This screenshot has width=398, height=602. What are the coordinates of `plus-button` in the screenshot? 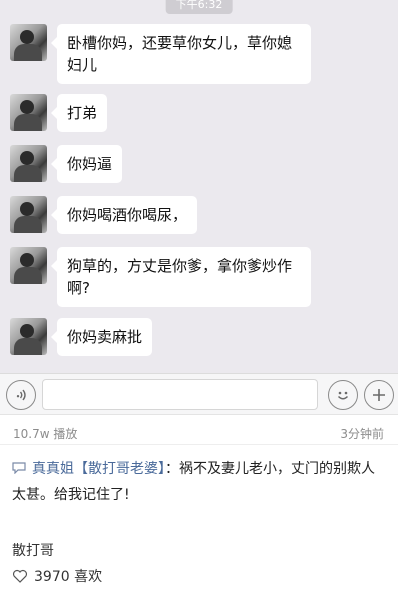 It's located at (379, 395).